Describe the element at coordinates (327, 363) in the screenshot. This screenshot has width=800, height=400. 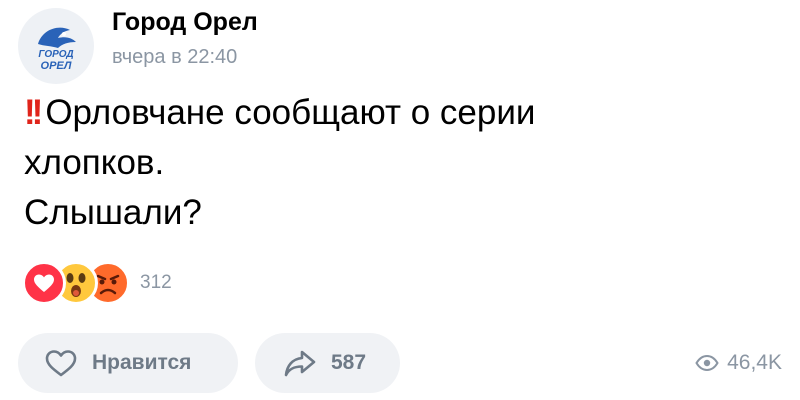
I see `share-button: 587` at that location.